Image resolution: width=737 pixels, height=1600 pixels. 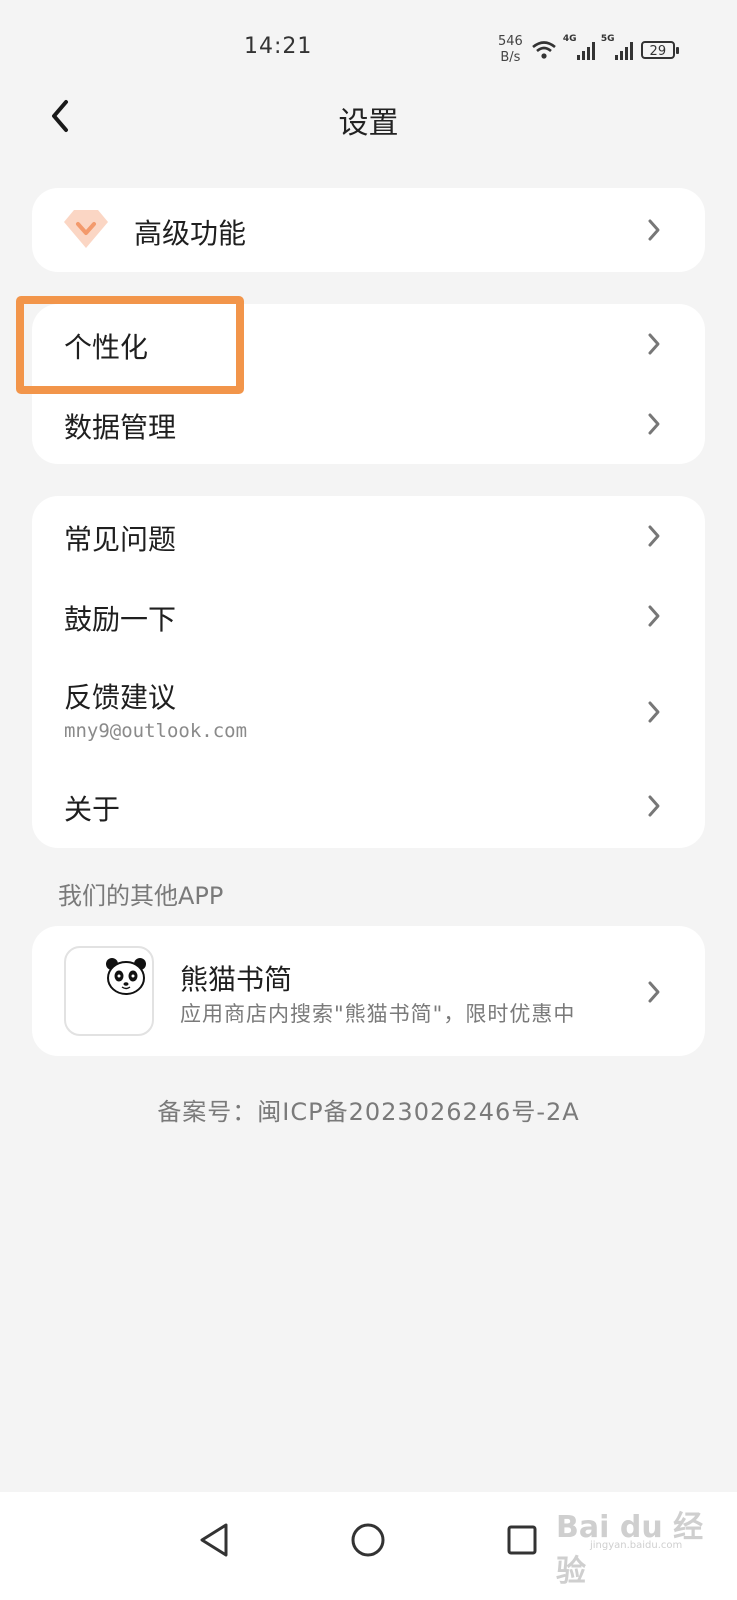 I want to click on encourage-row: 鼓励一下, so click(x=368, y=616).